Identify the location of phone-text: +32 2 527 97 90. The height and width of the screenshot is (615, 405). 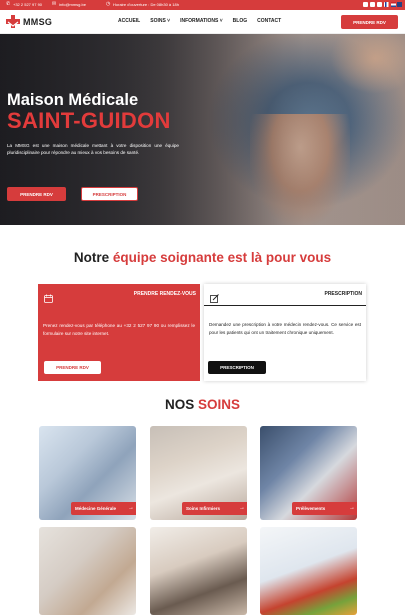
(28, 4).